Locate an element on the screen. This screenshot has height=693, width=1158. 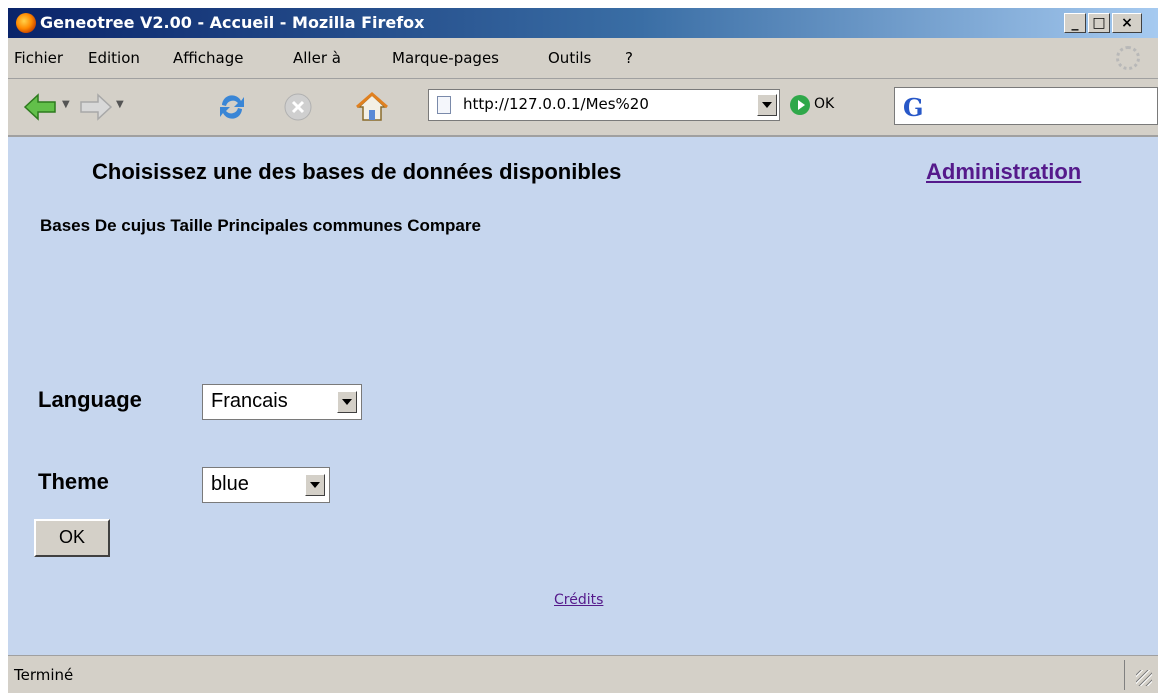
menu-fichier: Fichier is located at coordinates (38, 58).